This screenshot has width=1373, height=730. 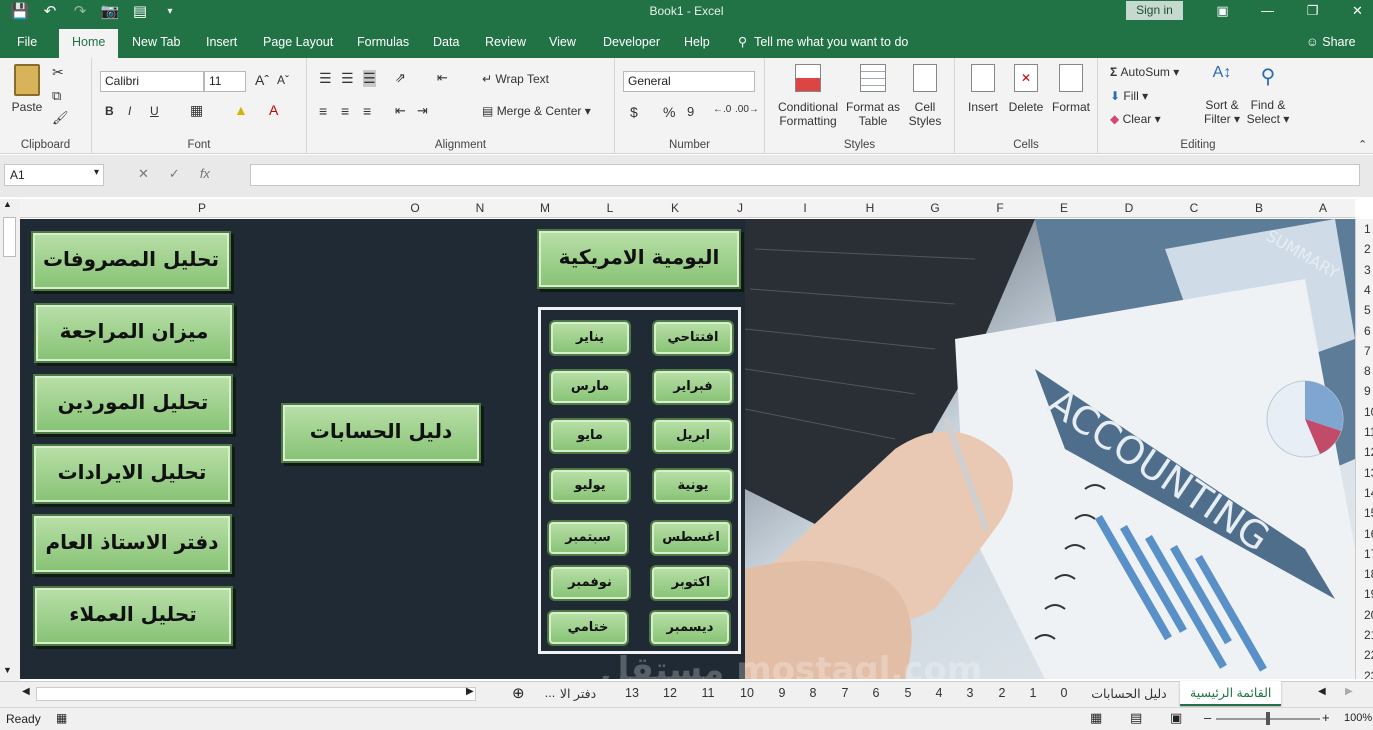 What do you see at coordinates (690, 111) in the screenshot?
I see `comma-button: 9` at bounding box center [690, 111].